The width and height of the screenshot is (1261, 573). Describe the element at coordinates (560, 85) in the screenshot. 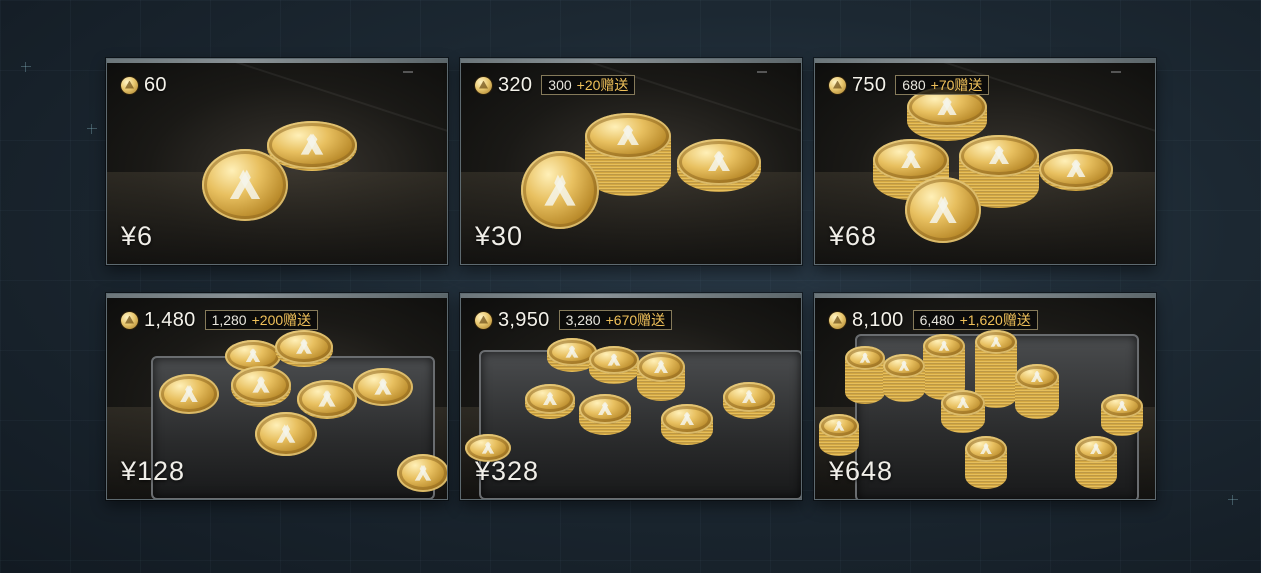

I see `bonus-base-amount: 300` at that location.